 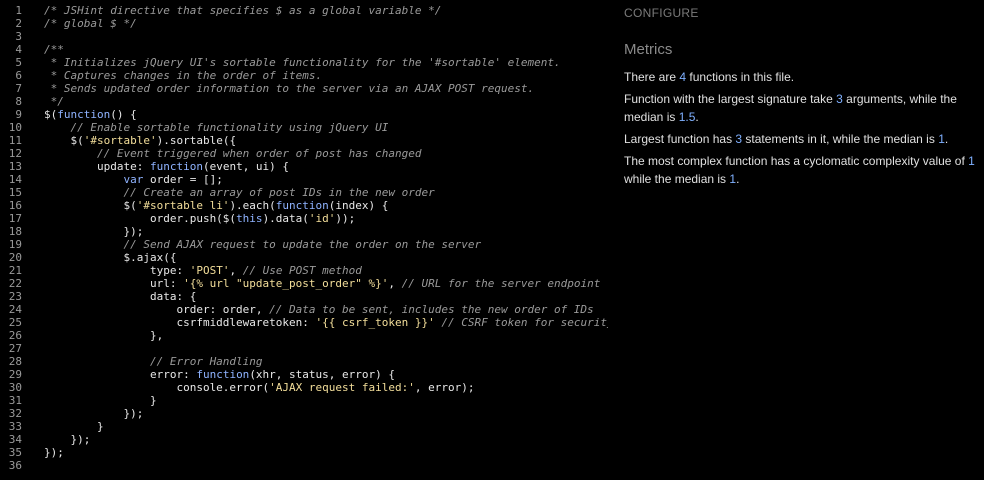 I want to click on code-line: 28 // Error Handling, so click(x=304, y=361).